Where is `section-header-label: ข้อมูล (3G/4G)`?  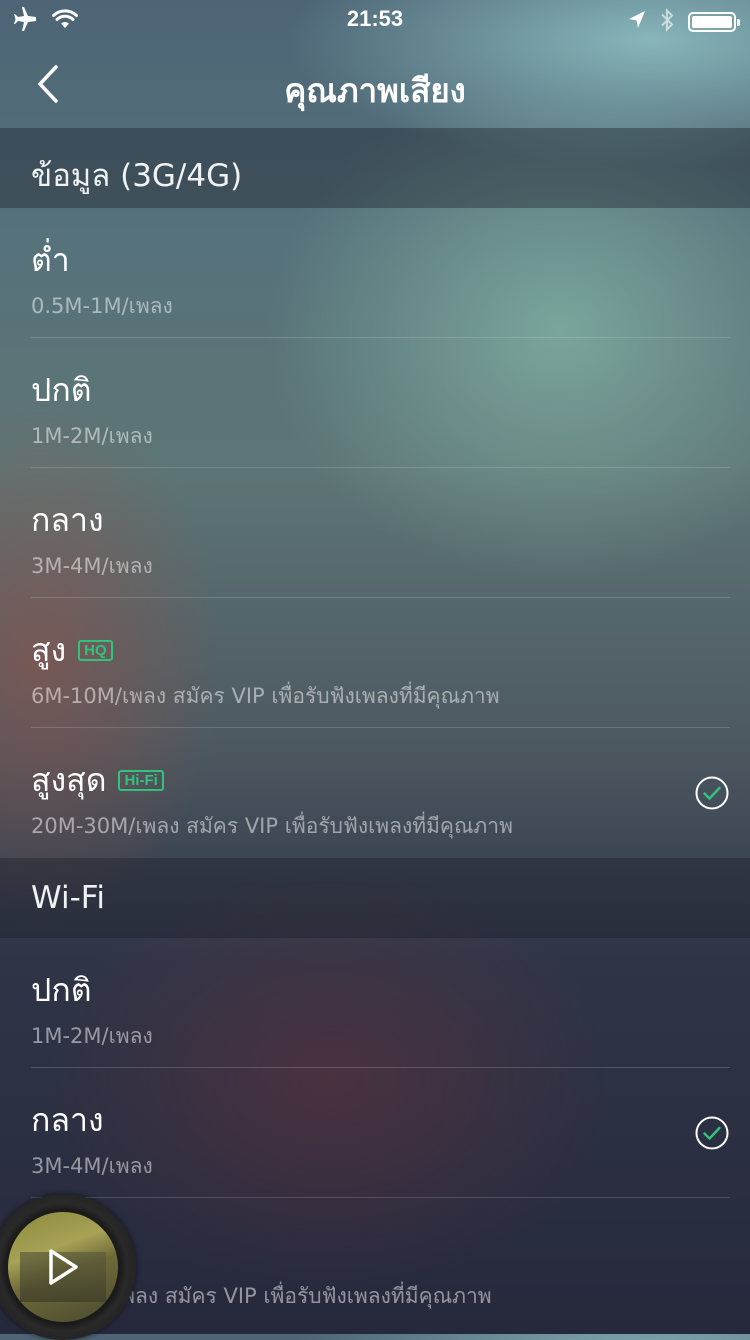
section-header-label: ข้อมูล (3G/4G) is located at coordinates (137, 176).